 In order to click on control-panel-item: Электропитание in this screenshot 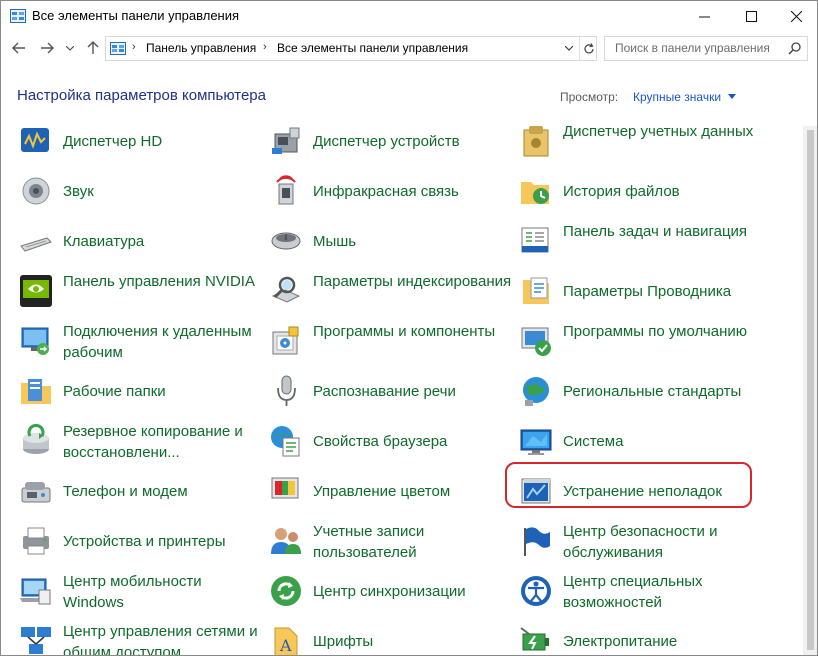, I will do `click(639, 636)`.